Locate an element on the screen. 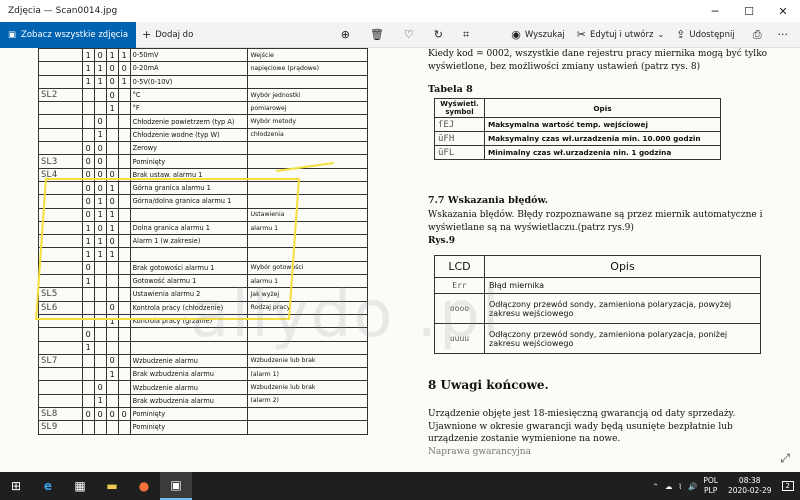  row-desc: Brak wzbudzenia alarmu is located at coordinates (189, 401).